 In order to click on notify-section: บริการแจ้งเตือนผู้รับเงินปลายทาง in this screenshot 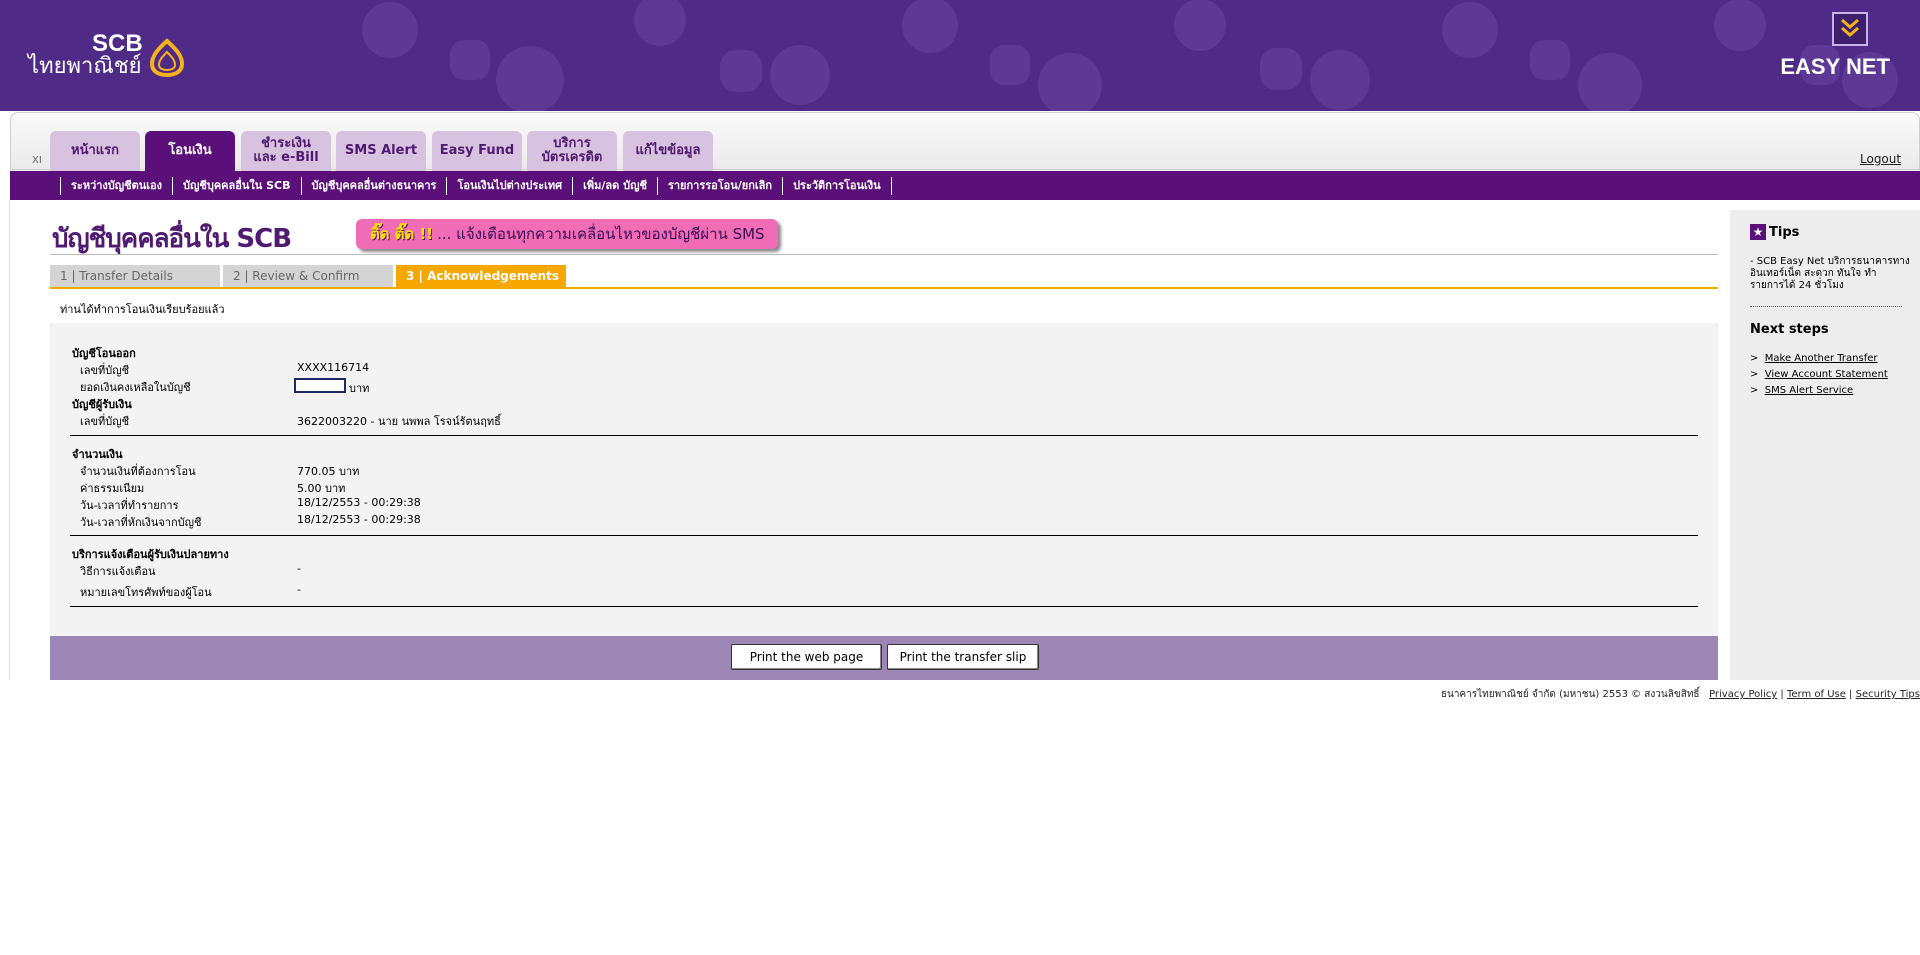, I will do `click(150, 554)`.